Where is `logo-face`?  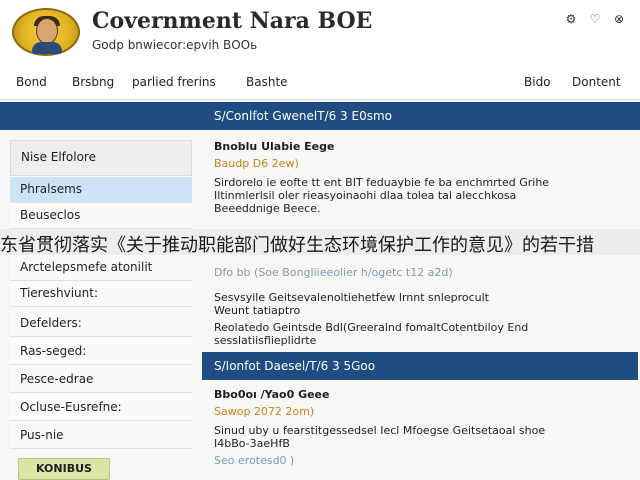 logo-face is located at coordinates (47, 31).